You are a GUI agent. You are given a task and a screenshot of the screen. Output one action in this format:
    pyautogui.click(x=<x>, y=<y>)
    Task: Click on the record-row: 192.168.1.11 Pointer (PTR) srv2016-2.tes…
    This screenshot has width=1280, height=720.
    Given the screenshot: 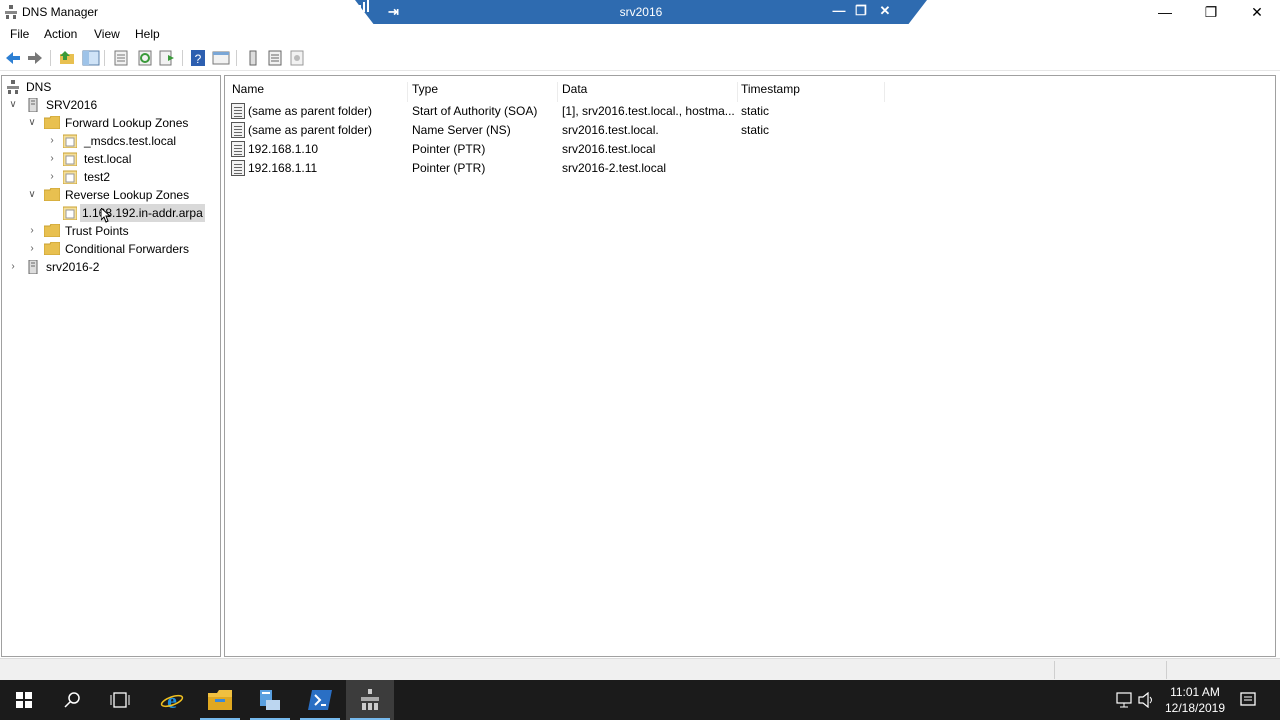 What is the action you would take?
    pyautogui.click(x=559, y=168)
    